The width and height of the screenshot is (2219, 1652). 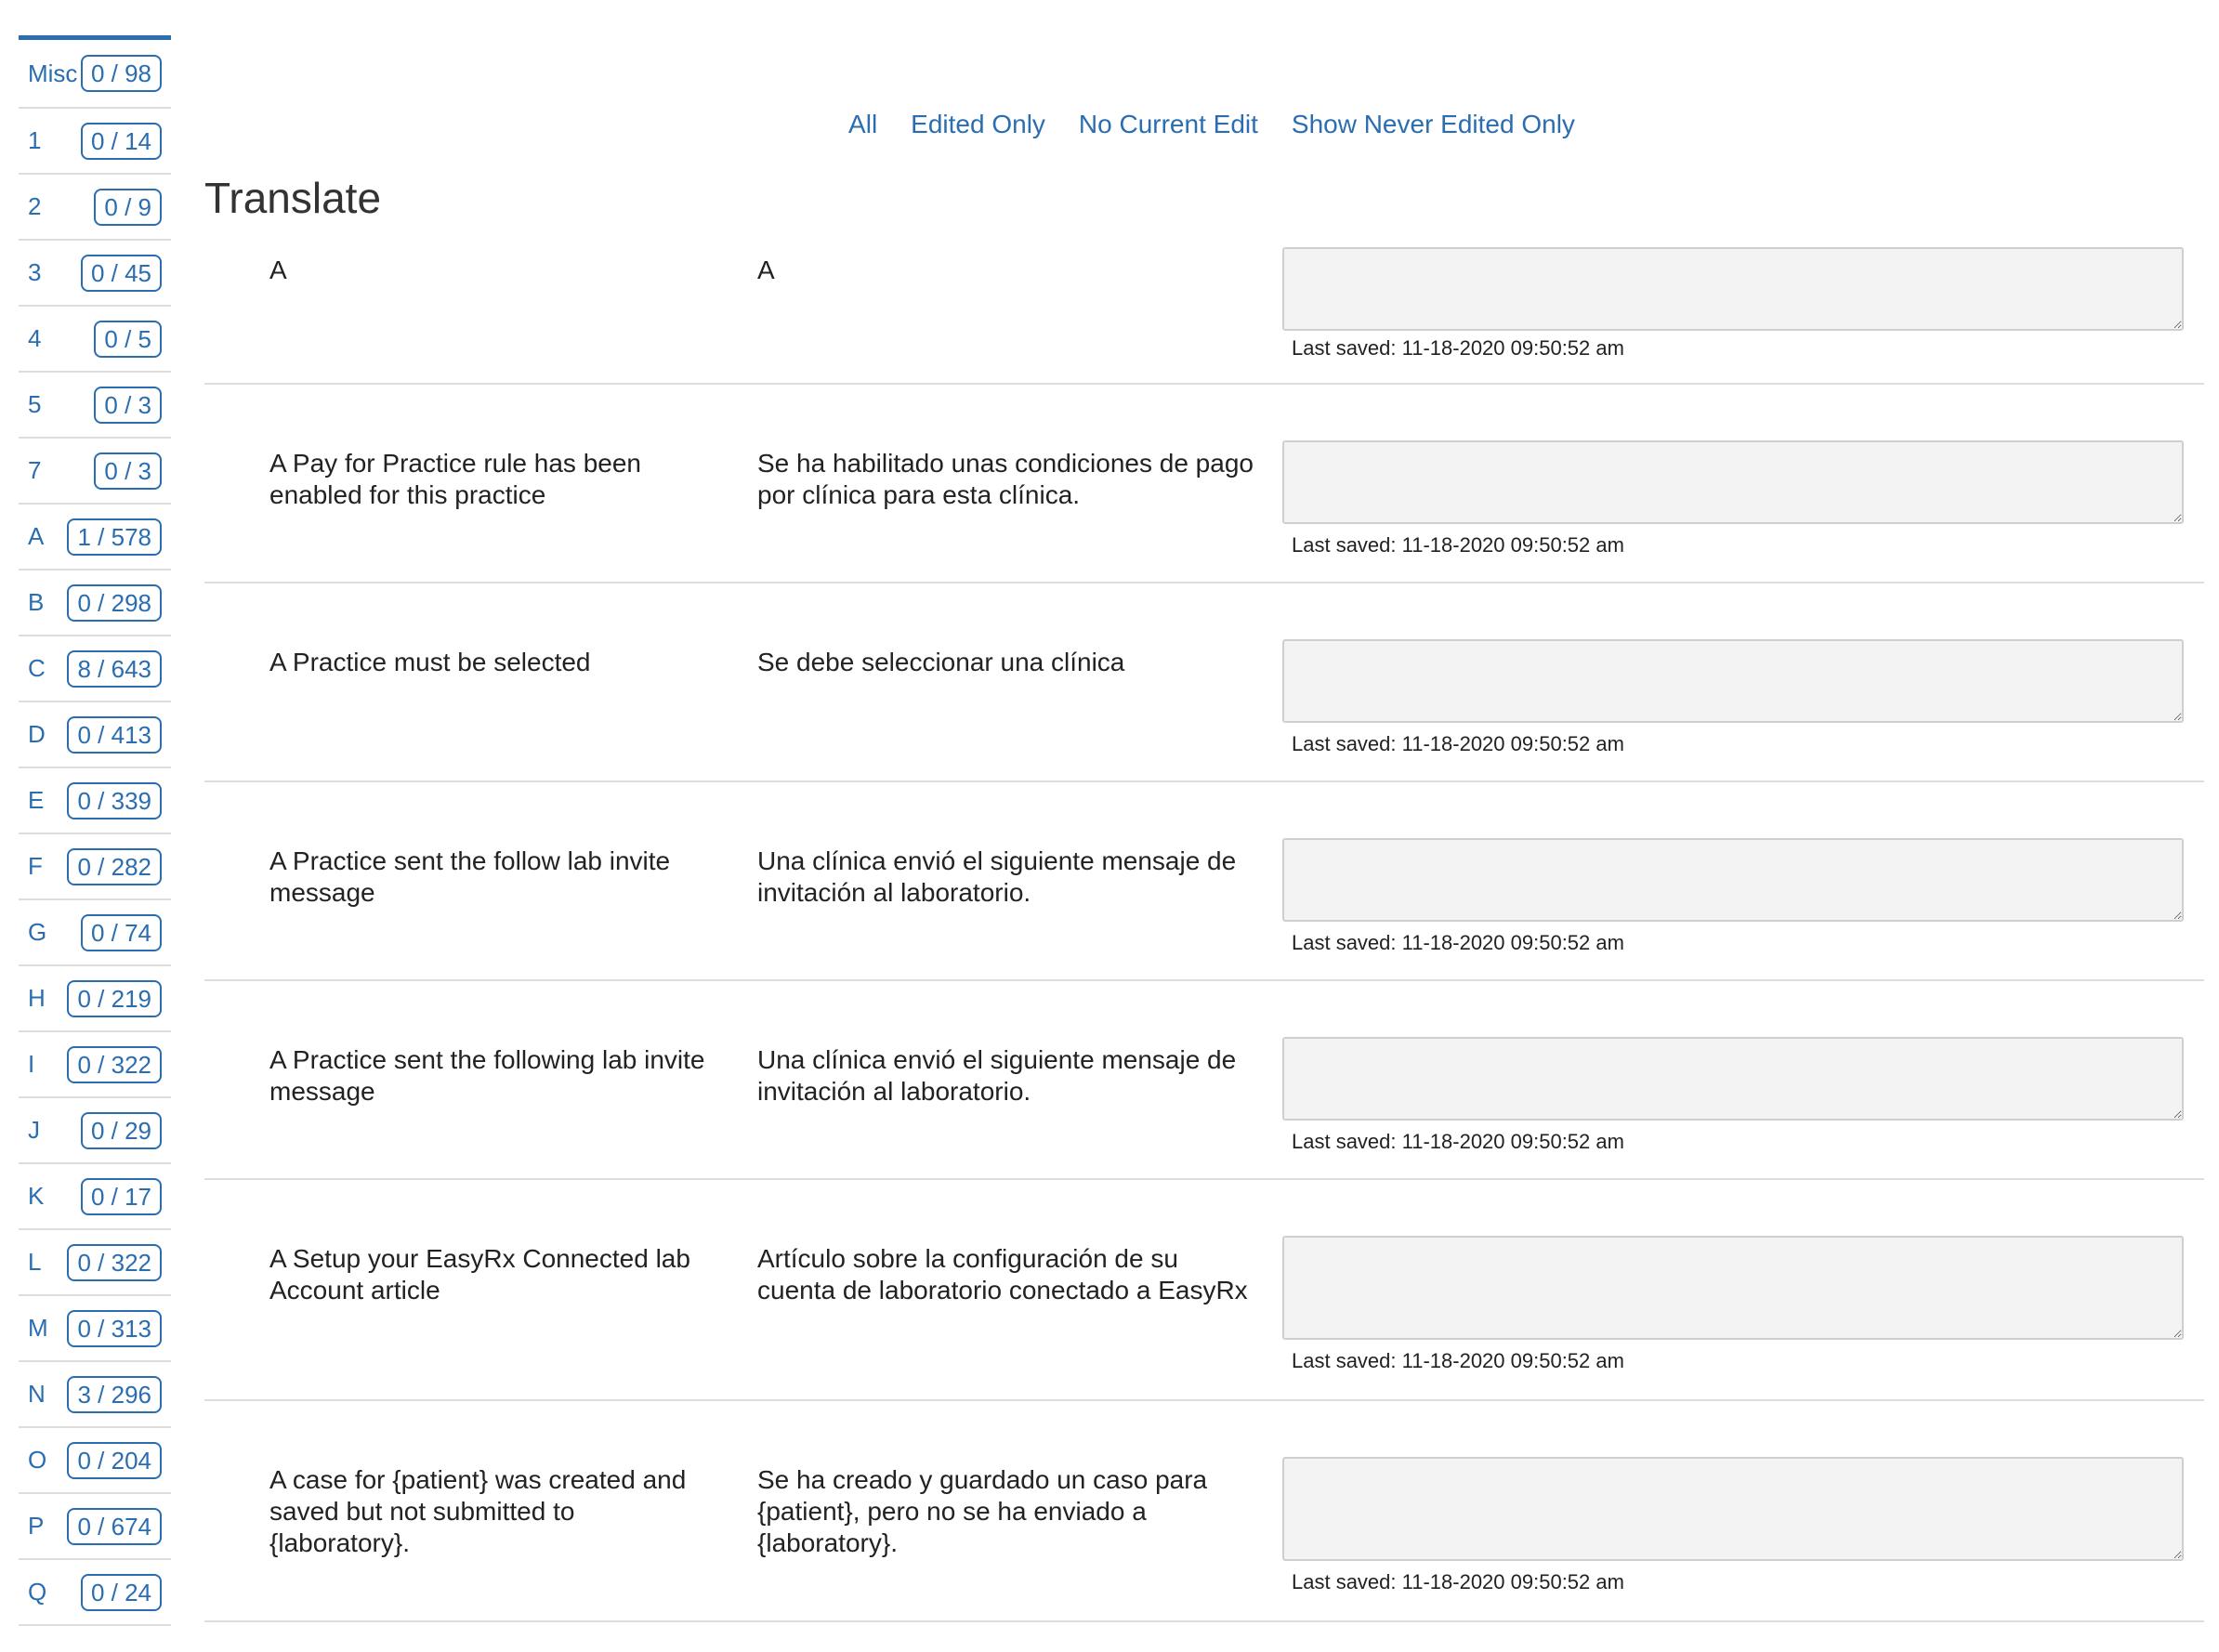 I want to click on sidebar-item-label: M, so click(x=38, y=1328).